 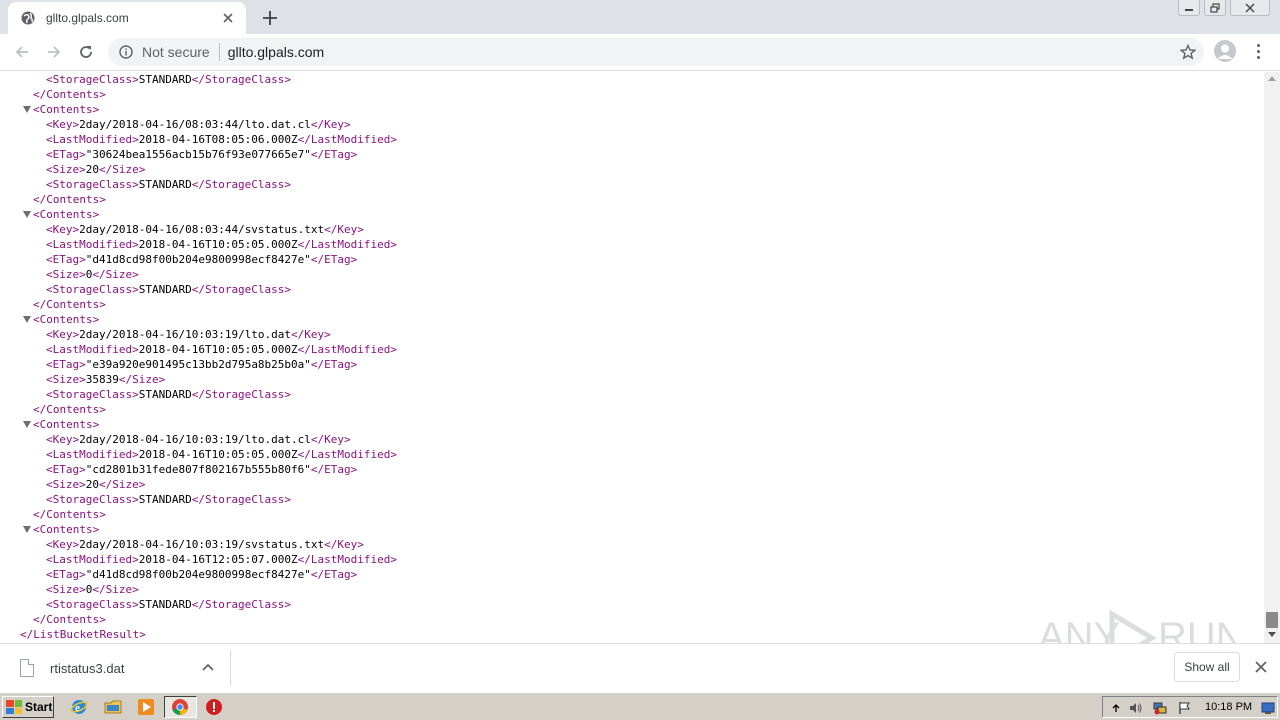 What do you see at coordinates (126, 52) in the screenshot?
I see `info-icon` at bounding box center [126, 52].